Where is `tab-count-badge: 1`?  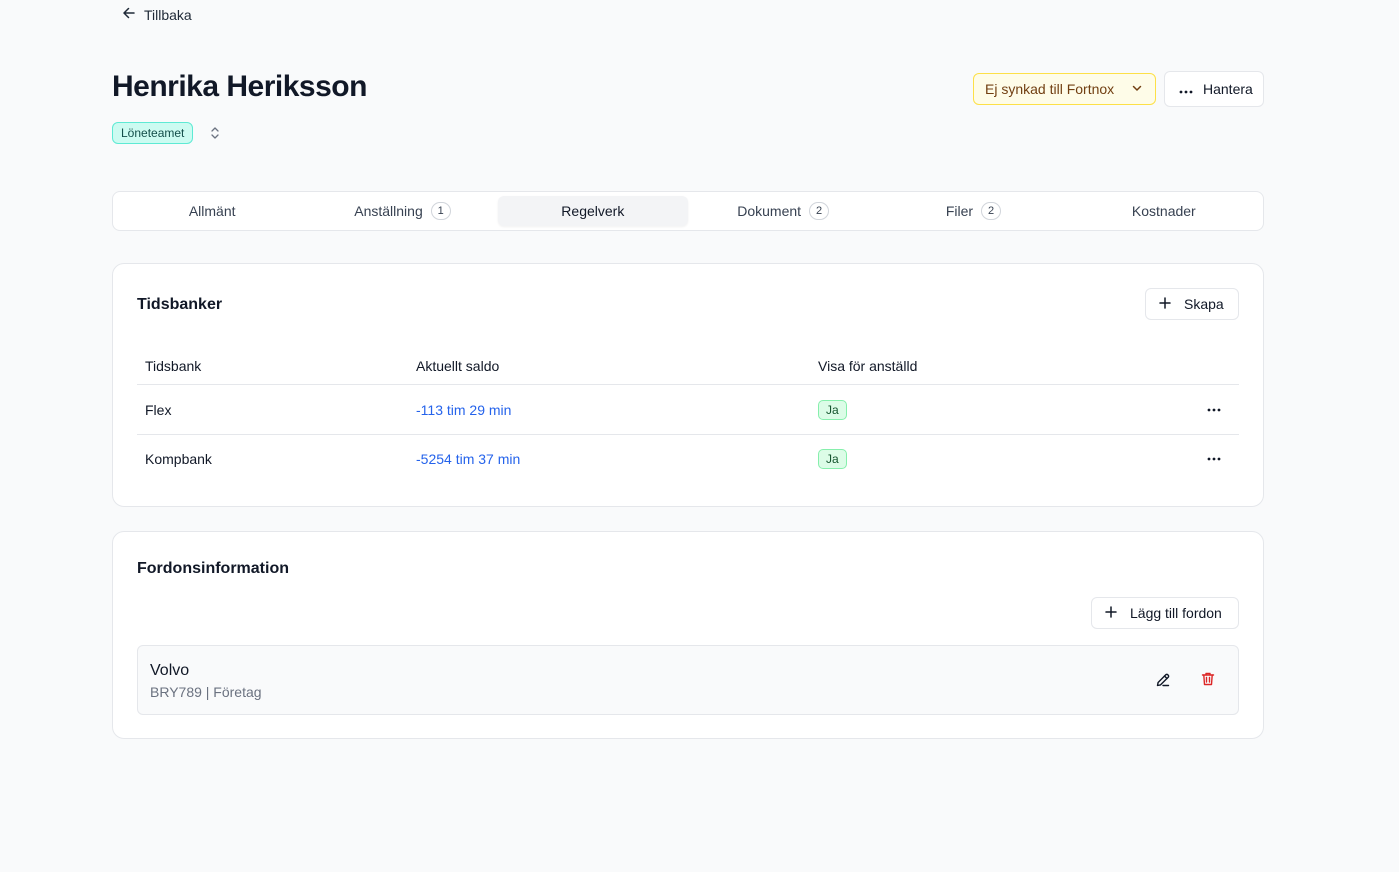
tab-count-badge: 1 is located at coordinates (440, 211).